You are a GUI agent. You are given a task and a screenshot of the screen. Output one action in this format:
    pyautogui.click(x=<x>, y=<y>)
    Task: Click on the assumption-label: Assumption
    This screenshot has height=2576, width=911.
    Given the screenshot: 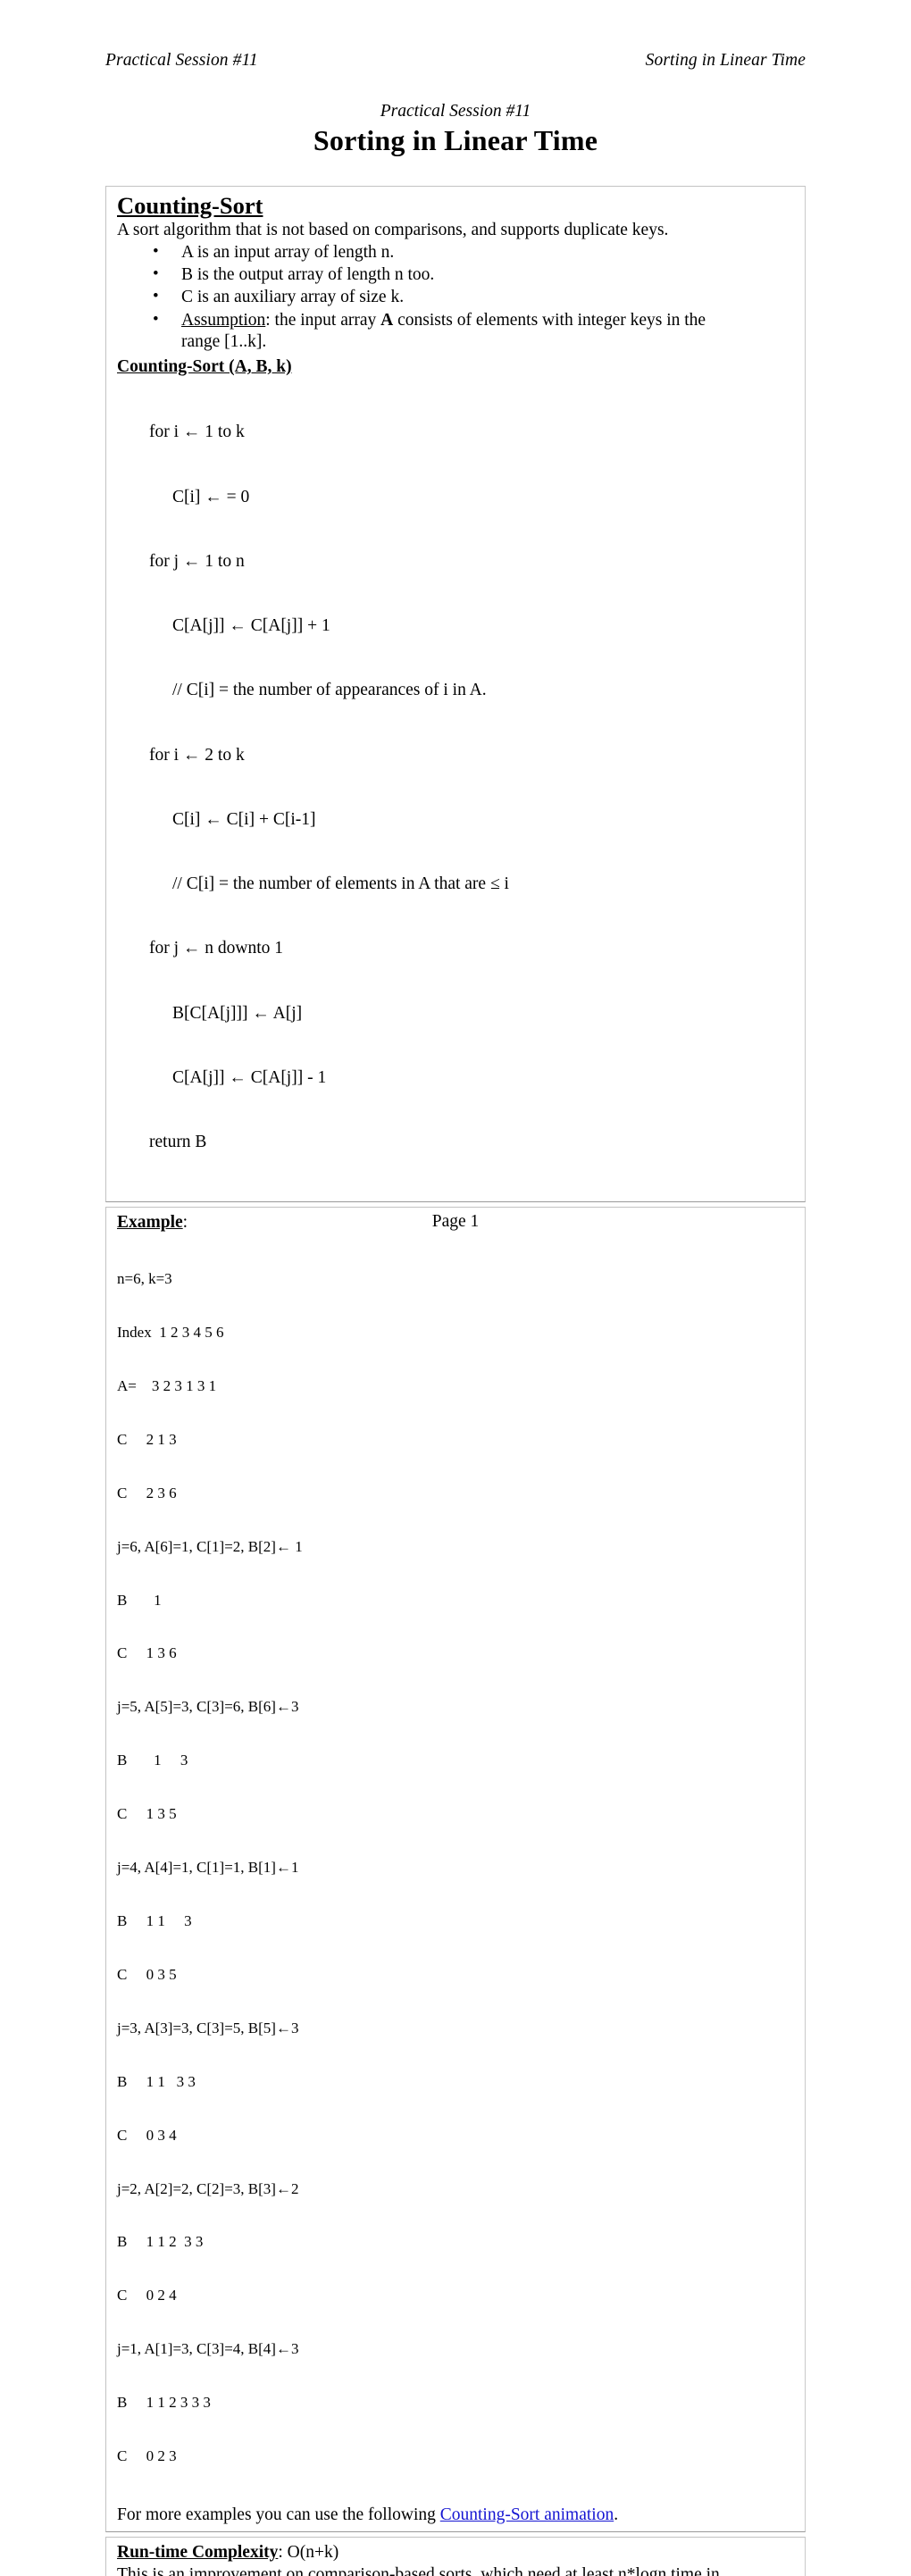 What is the action you would take?
    pyautogui.click(x=223, y=320)
    